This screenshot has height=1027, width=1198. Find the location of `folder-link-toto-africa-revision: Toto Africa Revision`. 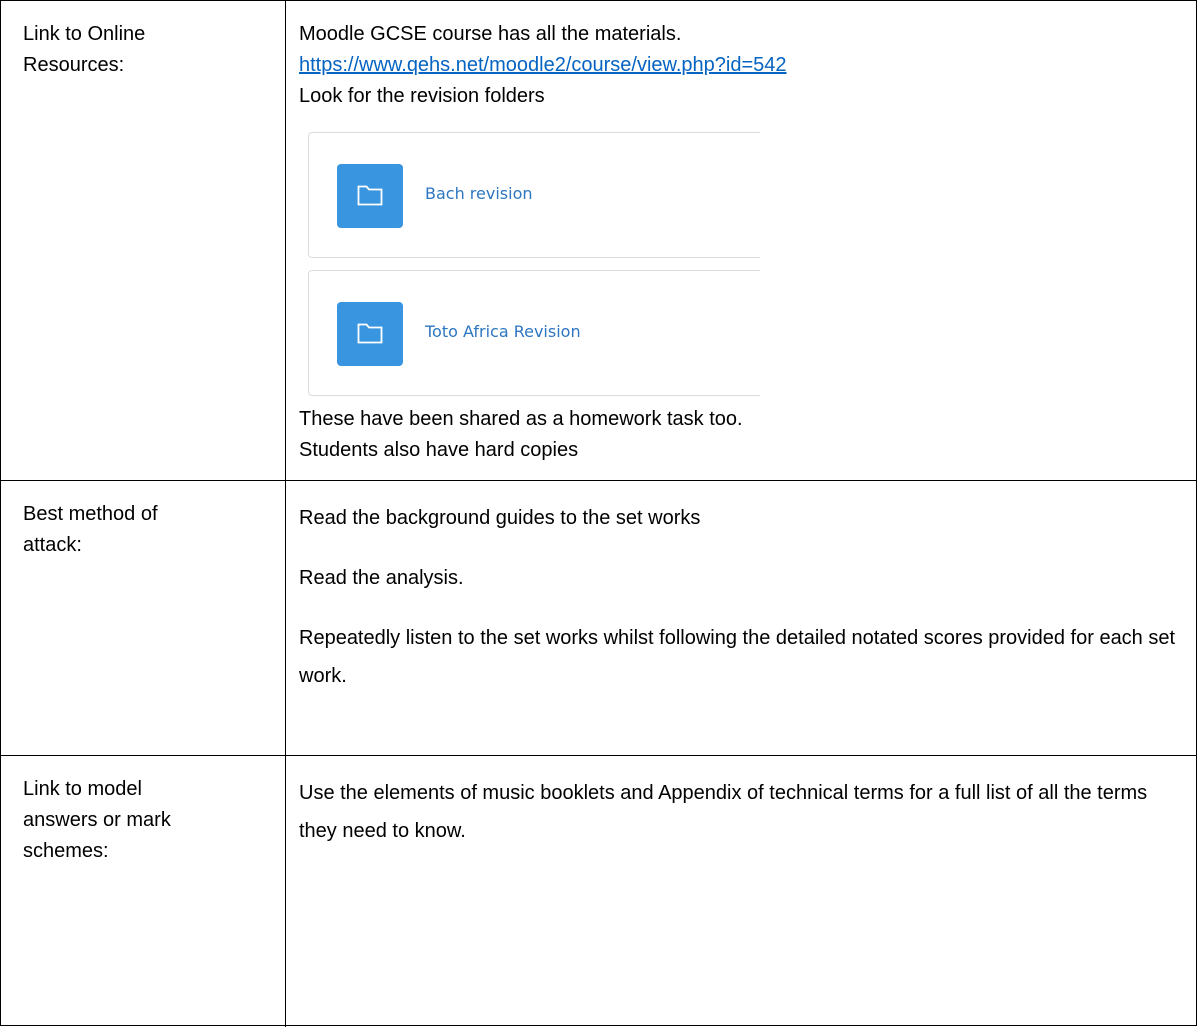

folder-link-toto-africa-revision: Toto Africa Revision is located at coordinates (503, 331).